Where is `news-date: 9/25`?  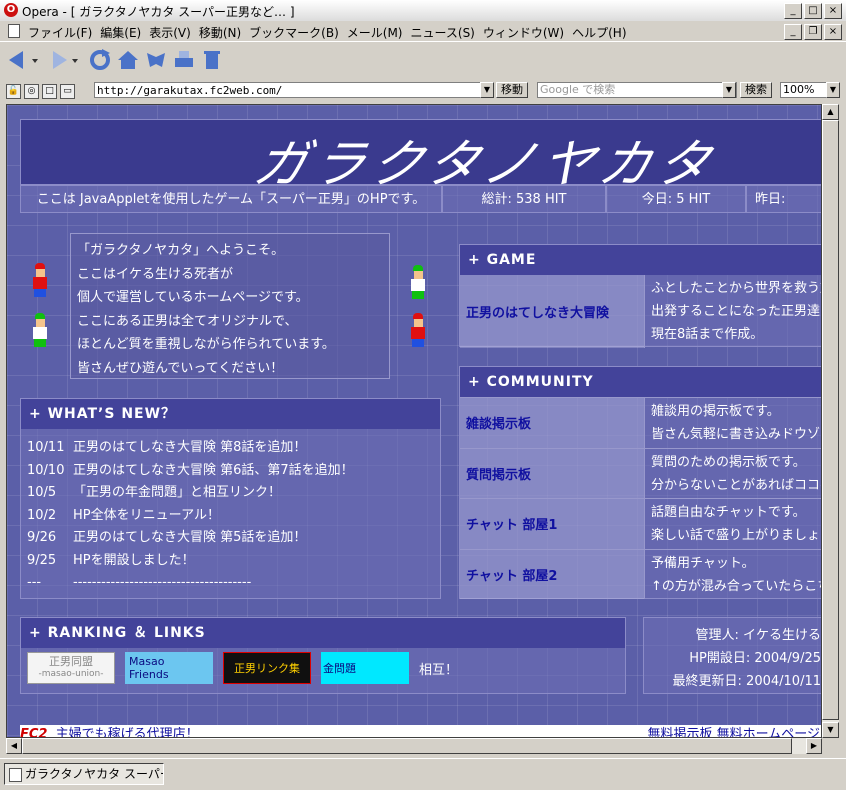 news-date: 9/25 is located at coordinates (42, 560).